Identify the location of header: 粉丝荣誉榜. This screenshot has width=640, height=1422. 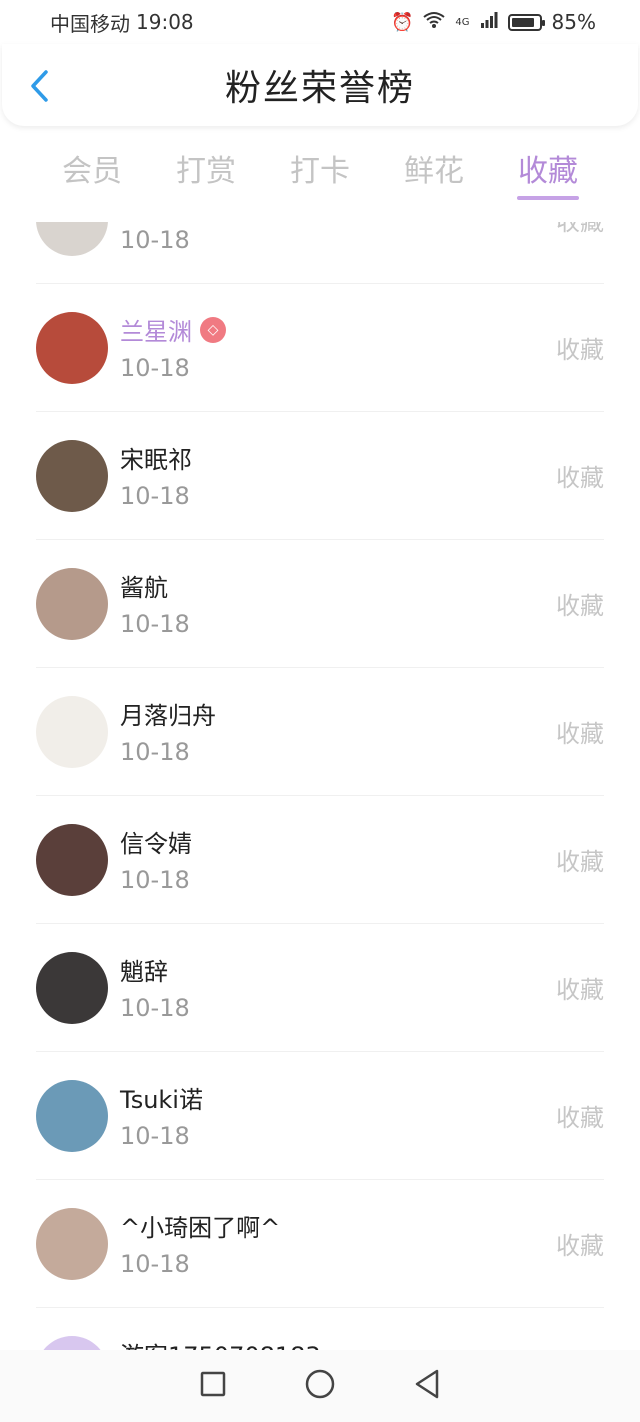
(320, 85).